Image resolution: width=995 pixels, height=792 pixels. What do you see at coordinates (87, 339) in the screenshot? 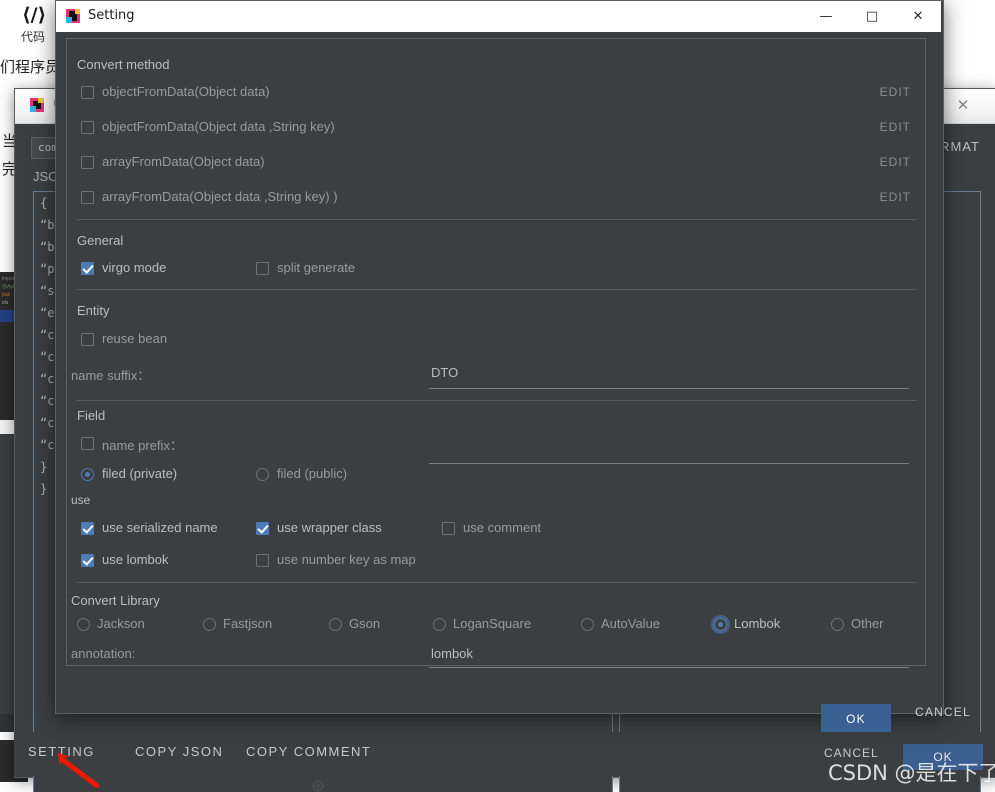
I see `checkbox-reuse-bean` at bounding box center [87, 339].